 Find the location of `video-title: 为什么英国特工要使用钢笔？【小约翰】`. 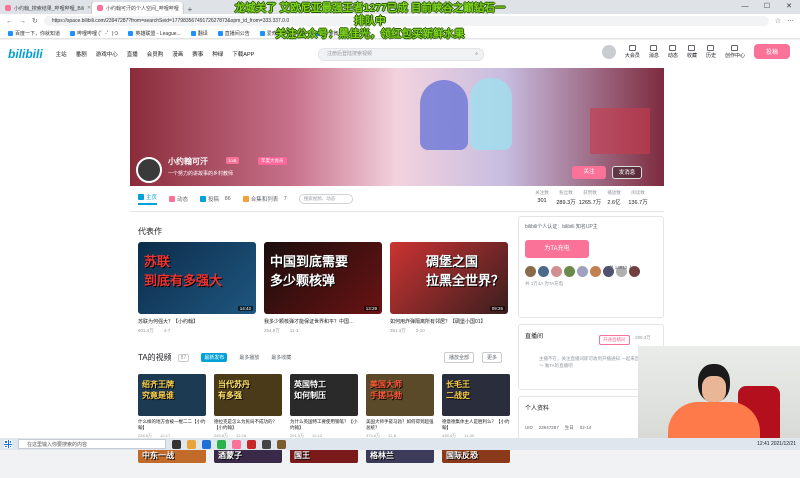

video-title: 为什么英国特工要使用钢笔？【小约翰】 is located at coordinates (324, 425).